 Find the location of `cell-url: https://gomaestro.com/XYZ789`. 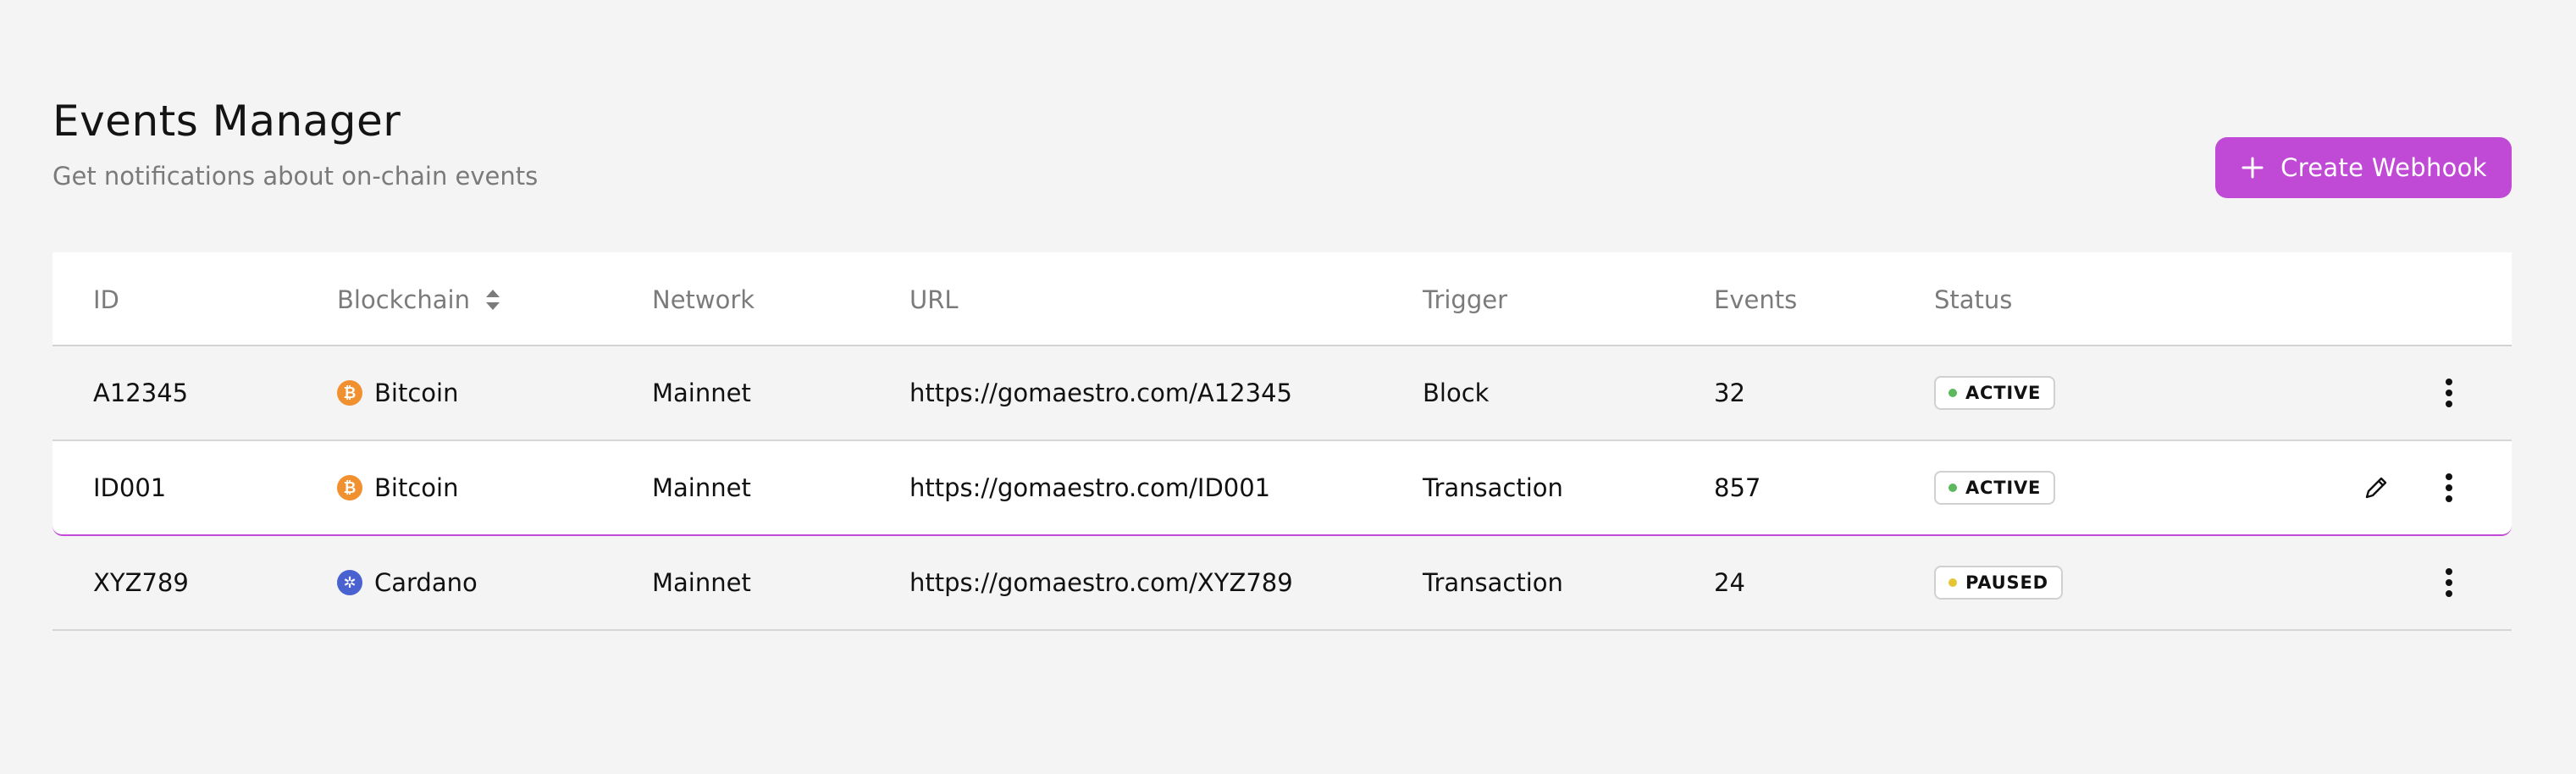

cell-url: https://gomaestro.com/XYZ789 is located at coordinates (1101, 582).